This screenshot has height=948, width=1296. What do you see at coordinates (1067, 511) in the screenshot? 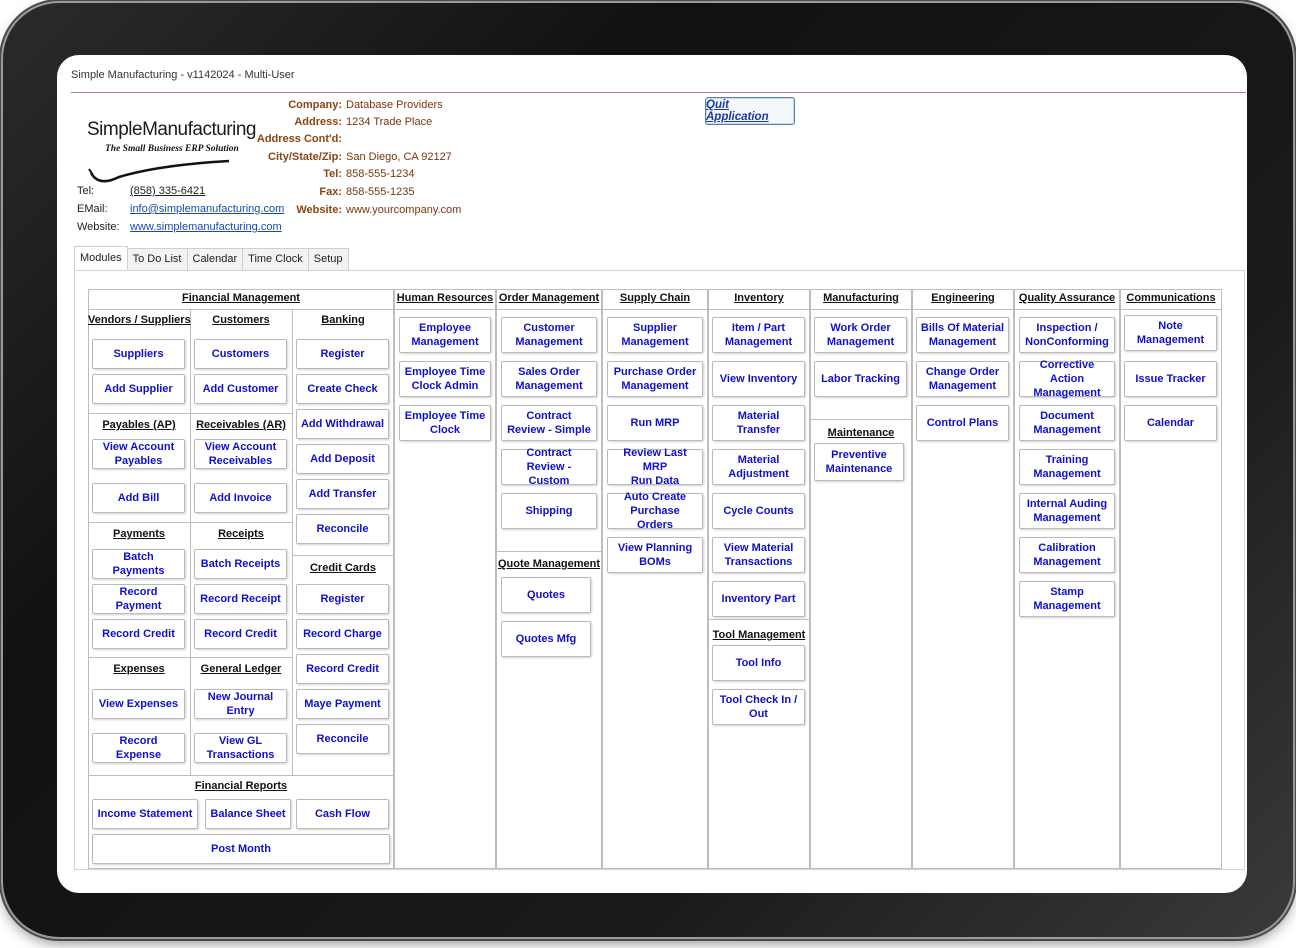
I see `internal-auding-management-button: Internal Auding Management` at bounding box center [1067, 511].